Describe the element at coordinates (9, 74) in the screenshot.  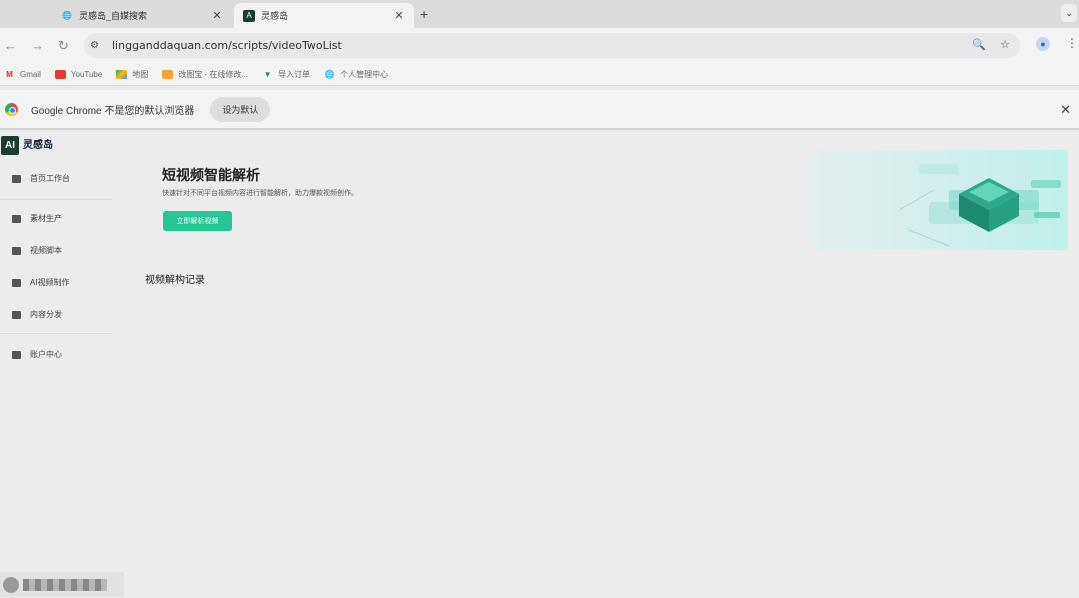
I see `gmail-icon: M` at that location.